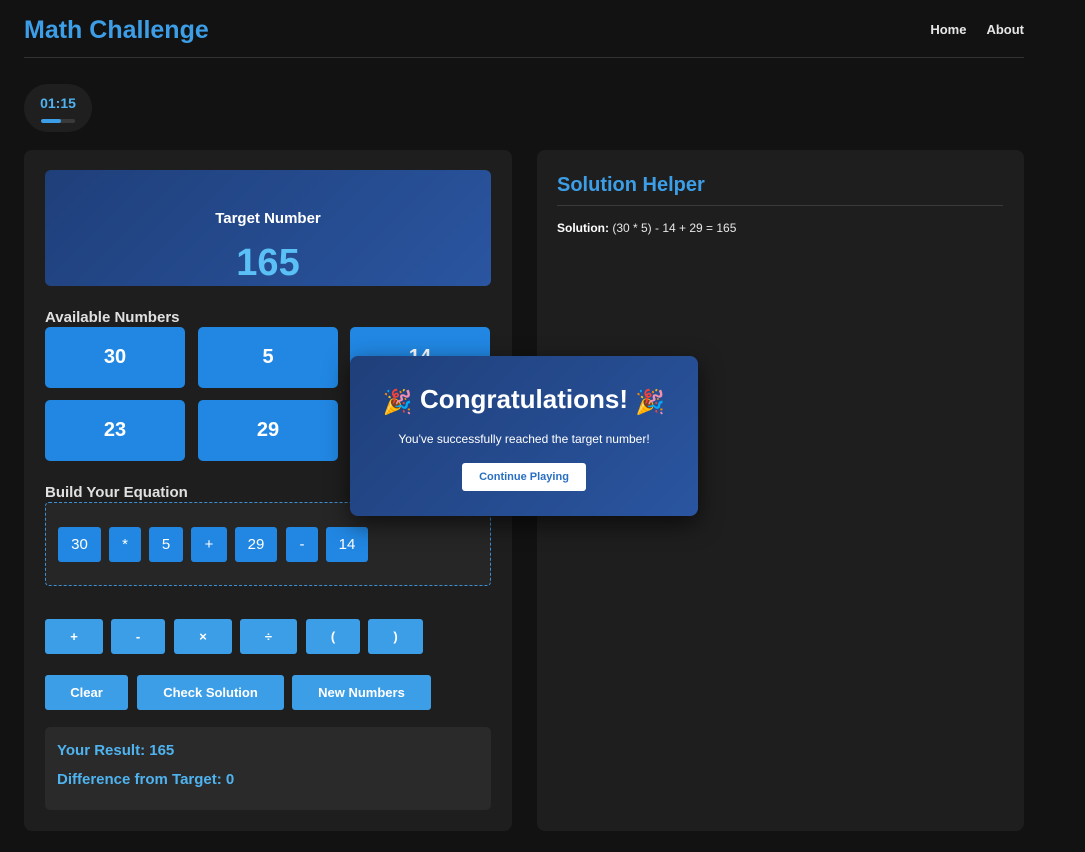 This screenshot has height=852, width=1085. What do you see at coordinates (115, 430) in the screenshot?
I see `number-button: 23` at bounding box center [115, 430].